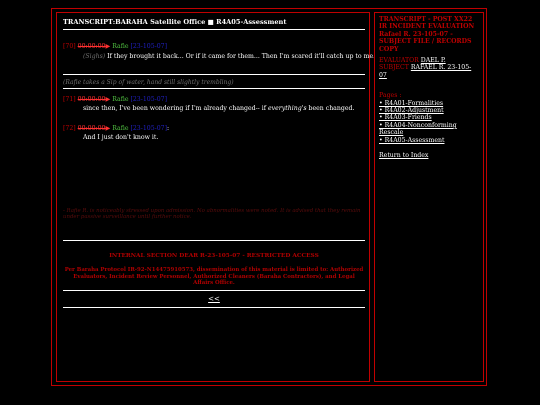 Image resolution: width=540 pixels, height=405 pixels. What do you see at coordinates (390, 96) in the screenshot?
I see `pages-label: Pages :` at bounding box center [390, 96].